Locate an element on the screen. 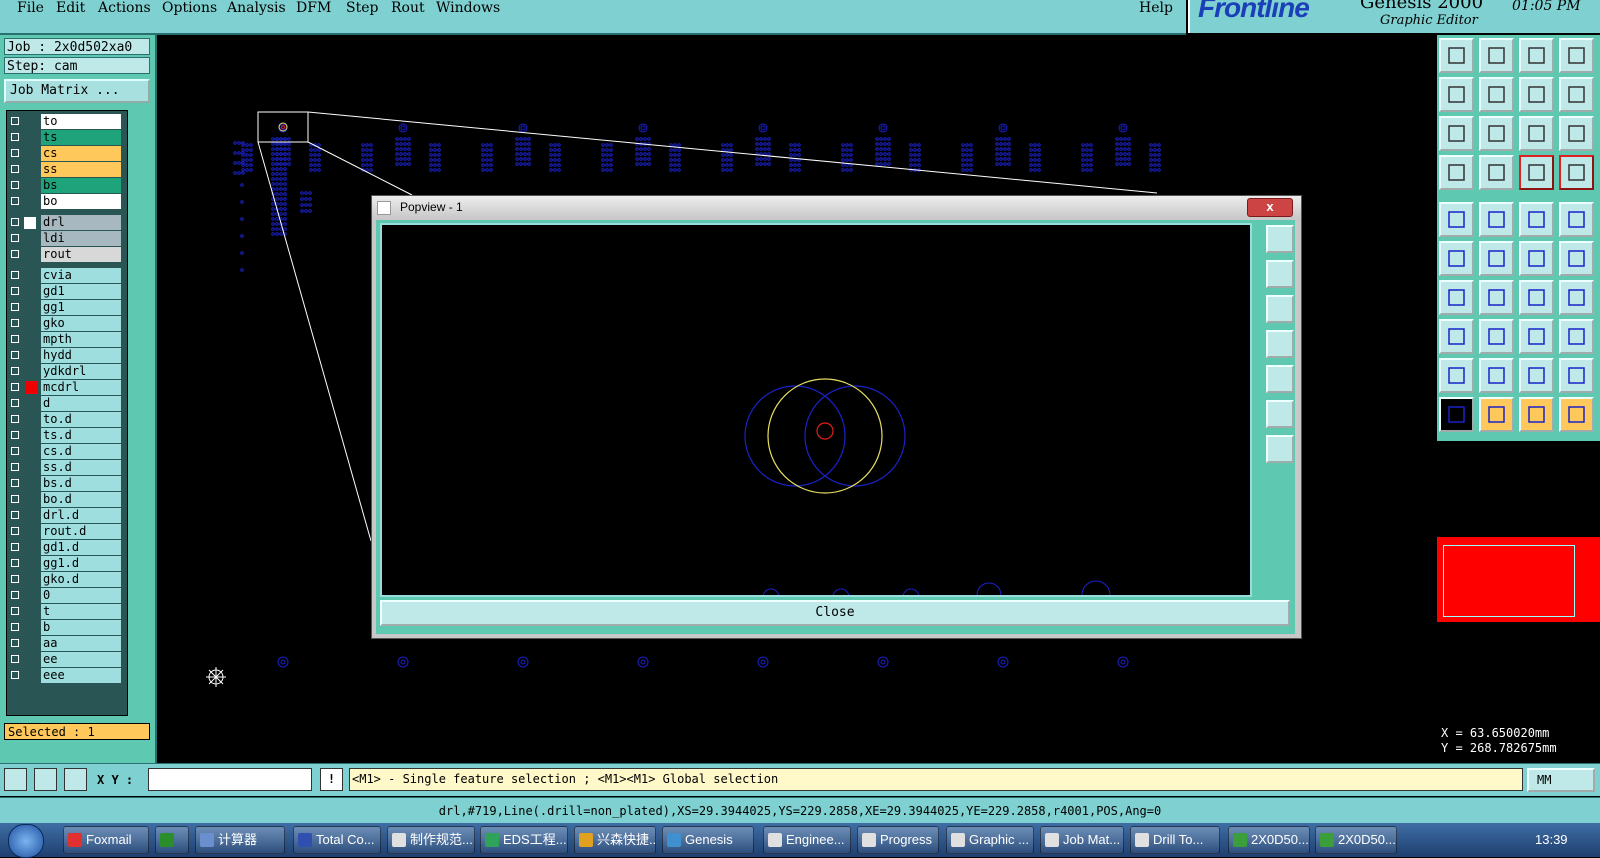 The height and width of the screenshot is (858, 1600). layer-row: bs.d is located at coordinates (67, 484).